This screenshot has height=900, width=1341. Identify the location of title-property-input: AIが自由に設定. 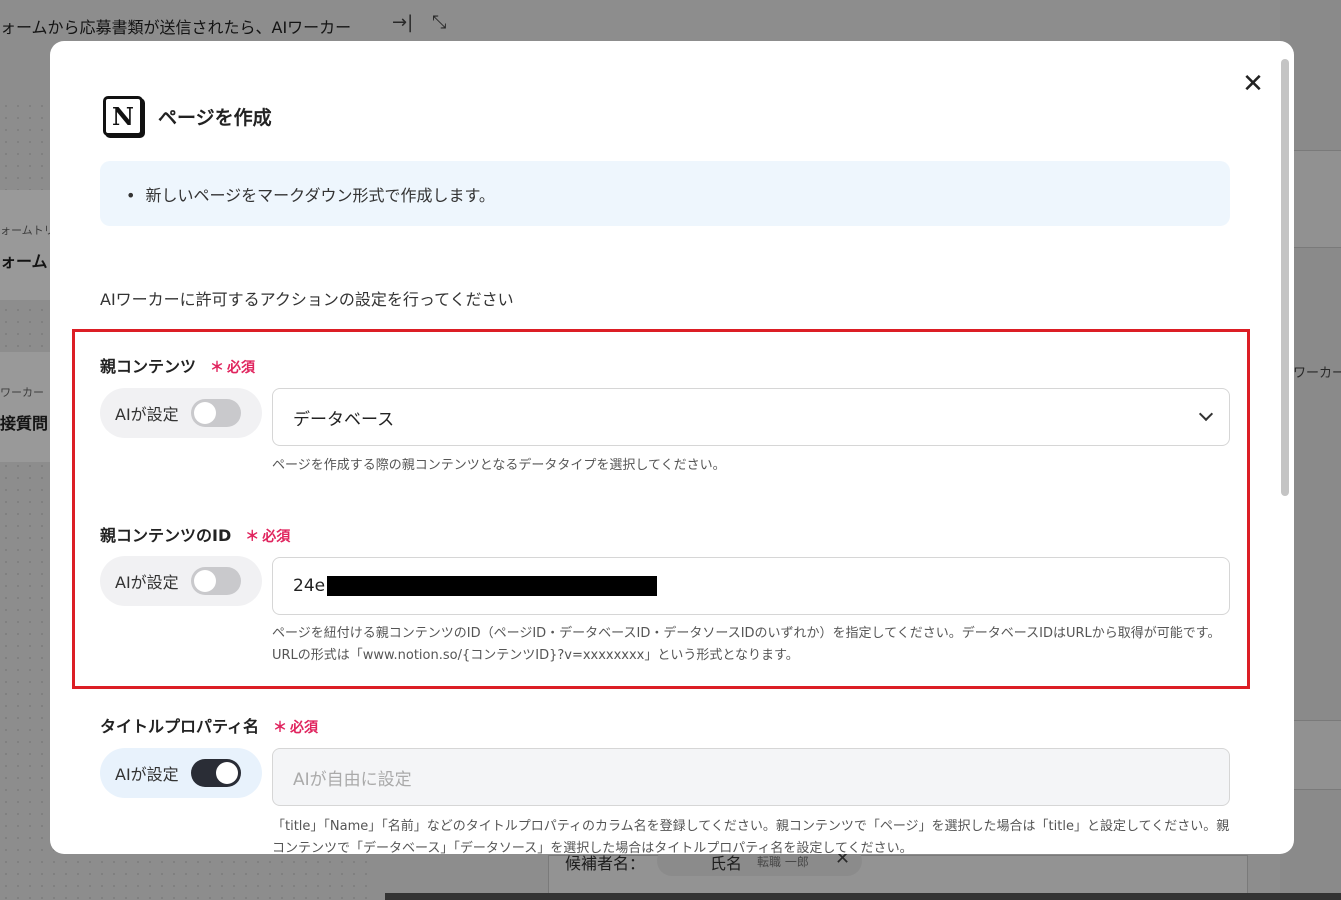
(751, 777).